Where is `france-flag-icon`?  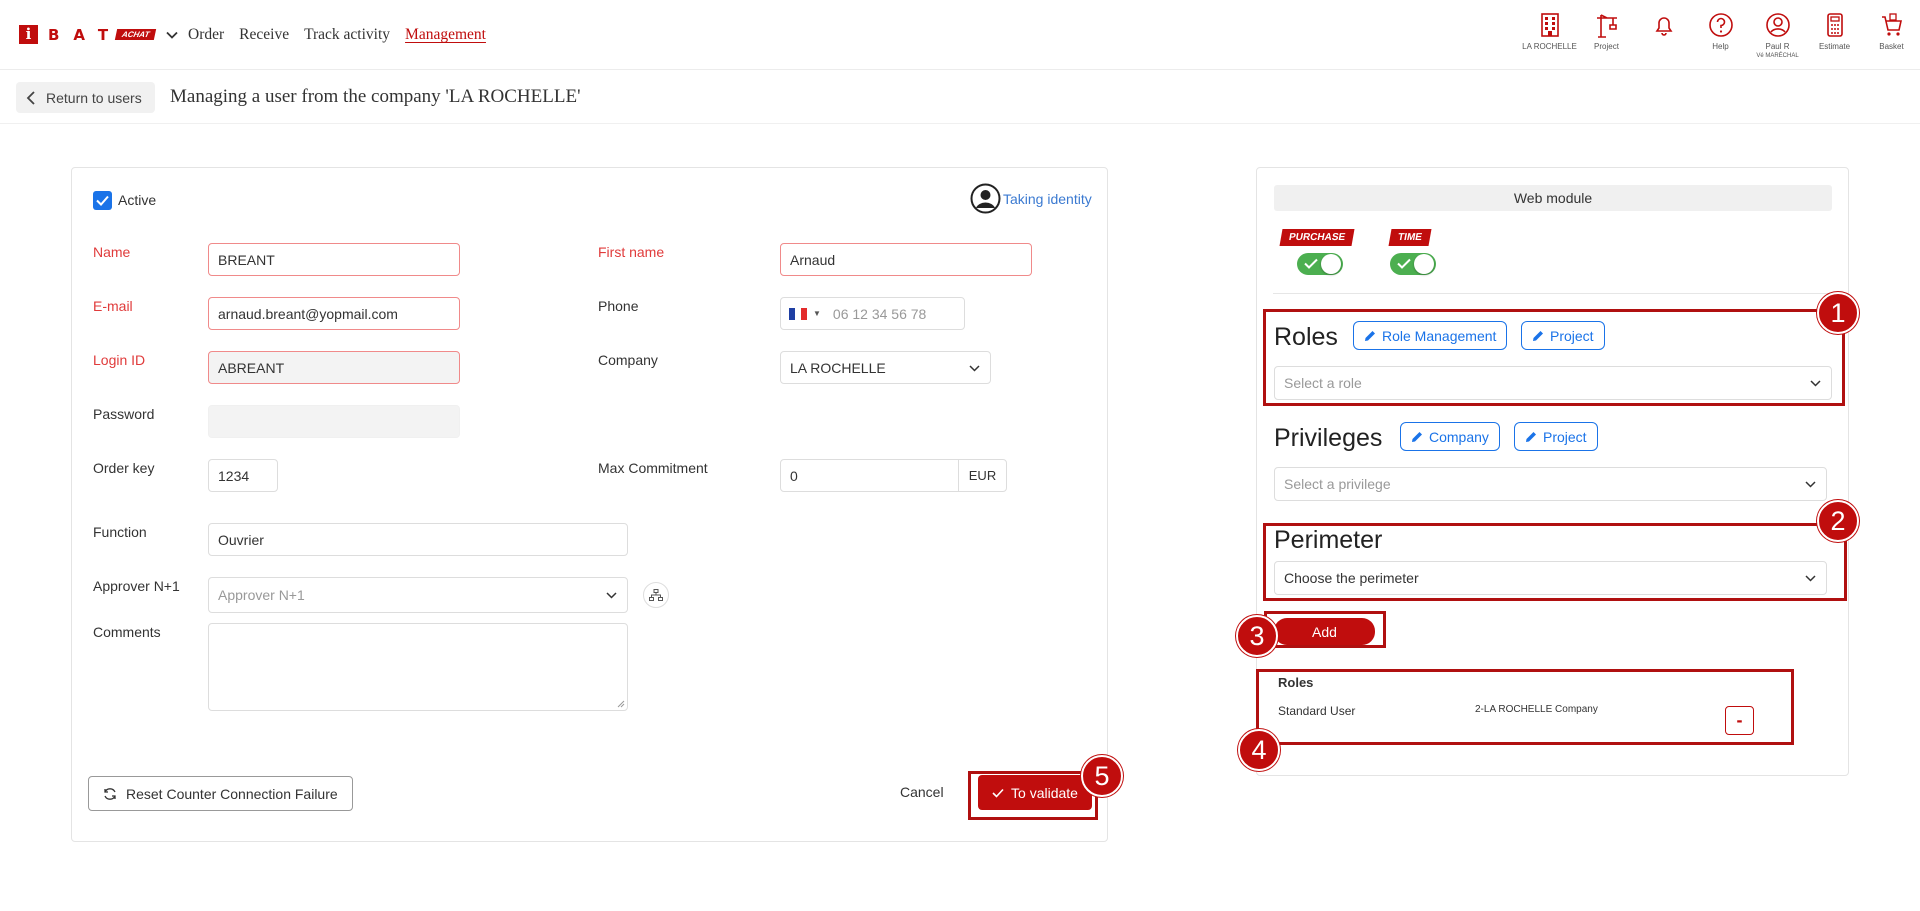
france-flag-icon is located at coordinates (798, 313).